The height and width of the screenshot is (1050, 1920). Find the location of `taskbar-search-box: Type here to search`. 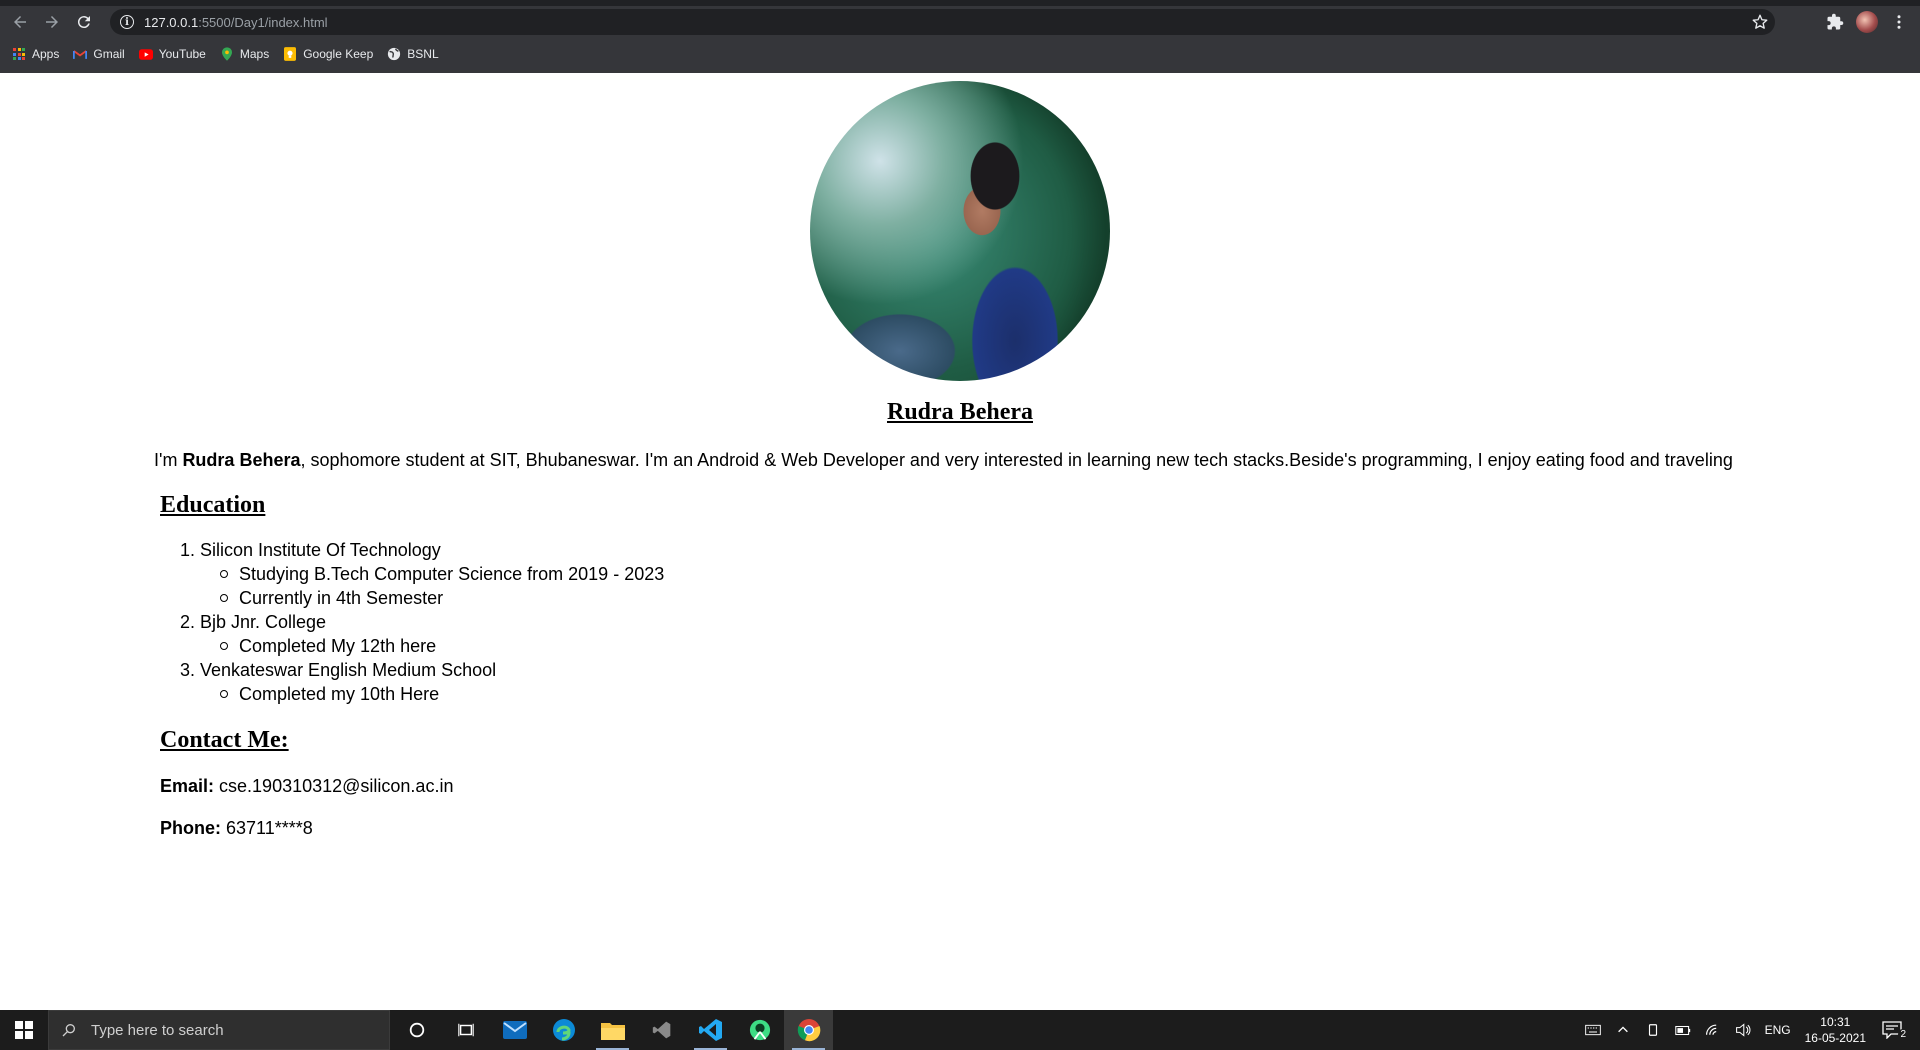

taskbar-search-box: Type here to search is located at coordinates (219, 1030).